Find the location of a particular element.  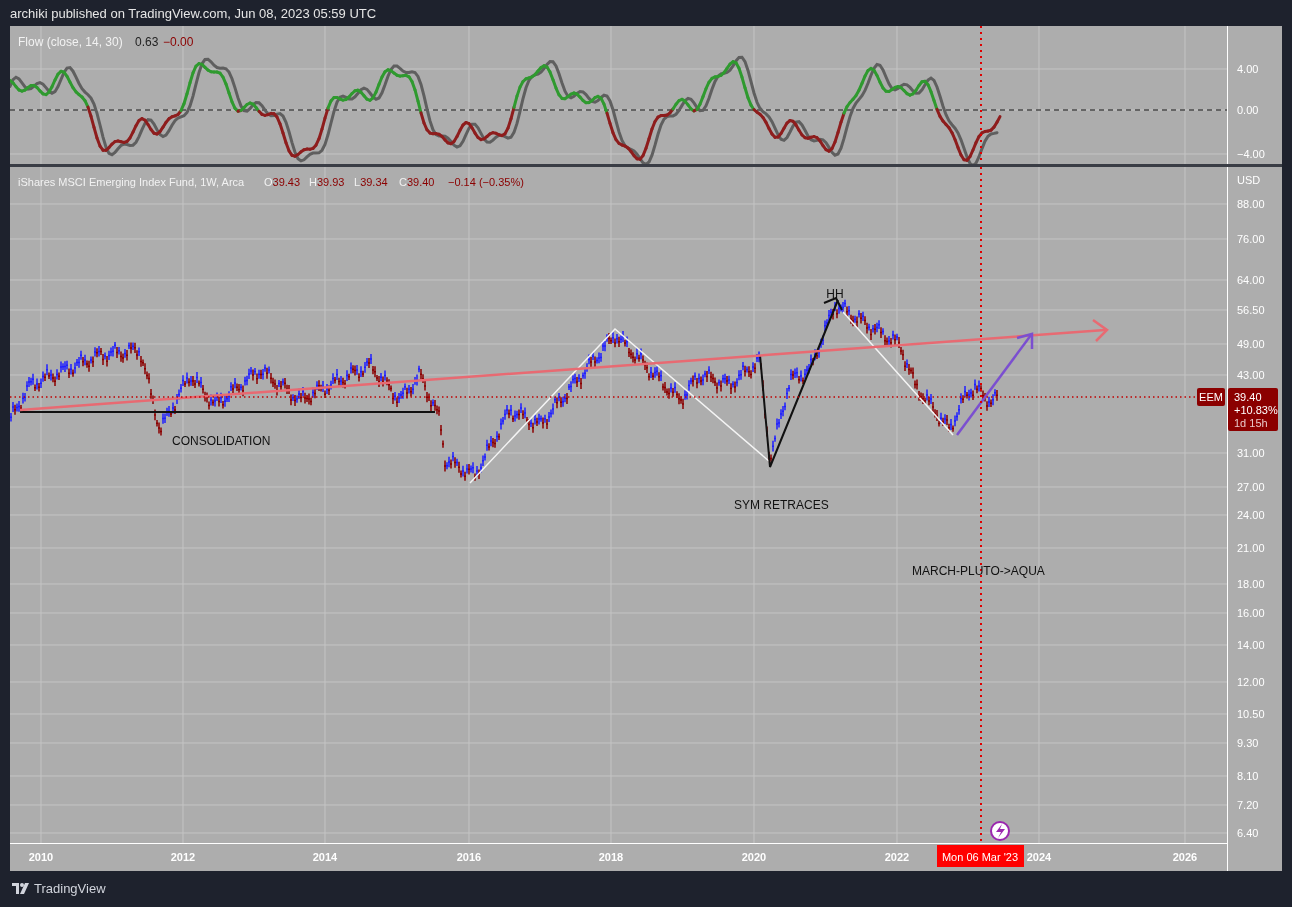

symbol-tag: EEM is located at coordinates (1211, 397).